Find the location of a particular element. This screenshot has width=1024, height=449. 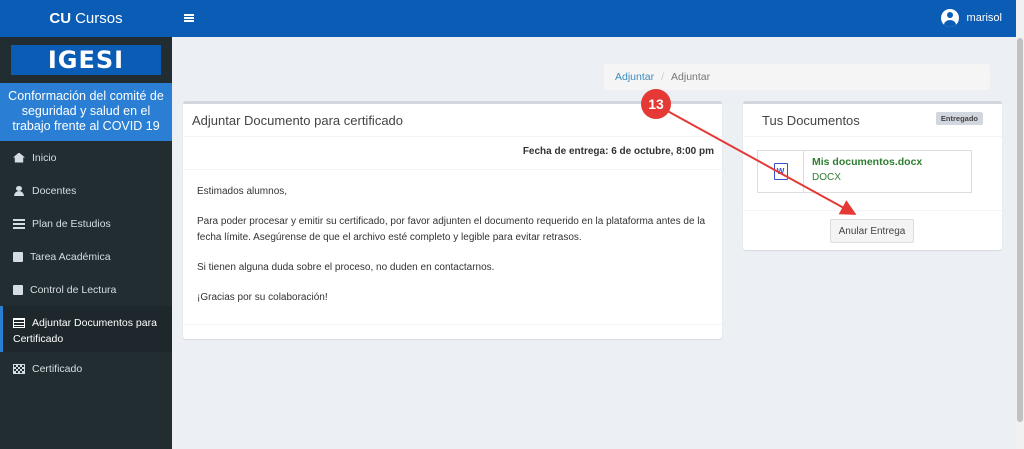

app-brand: CU Cursos is located at coordinates (86, 18).